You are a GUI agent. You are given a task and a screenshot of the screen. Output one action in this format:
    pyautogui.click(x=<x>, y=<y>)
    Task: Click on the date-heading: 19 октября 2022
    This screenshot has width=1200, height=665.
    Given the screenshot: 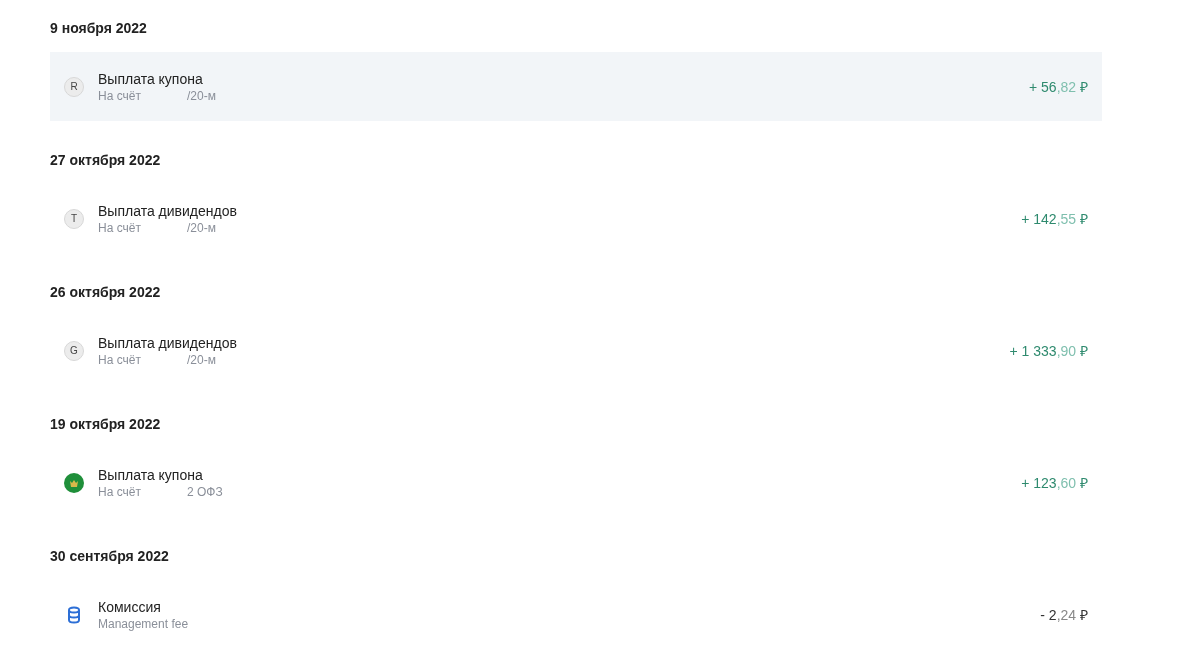 What is the action you would take?
    pyautogui.click(x=106, y=424)
    